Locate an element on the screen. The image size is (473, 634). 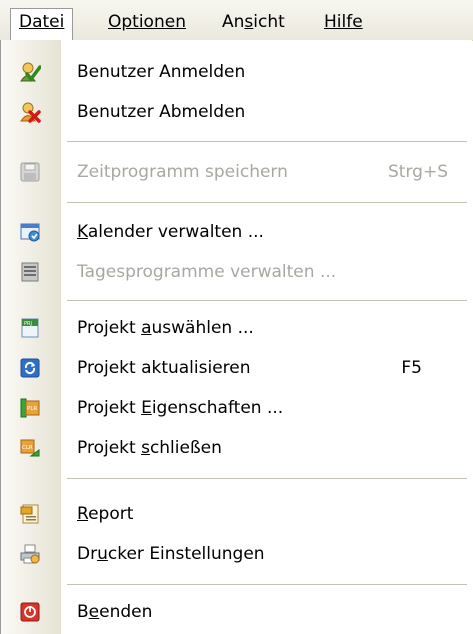
menu-hilfe: Hilfe is located at coordinates (343, 23).